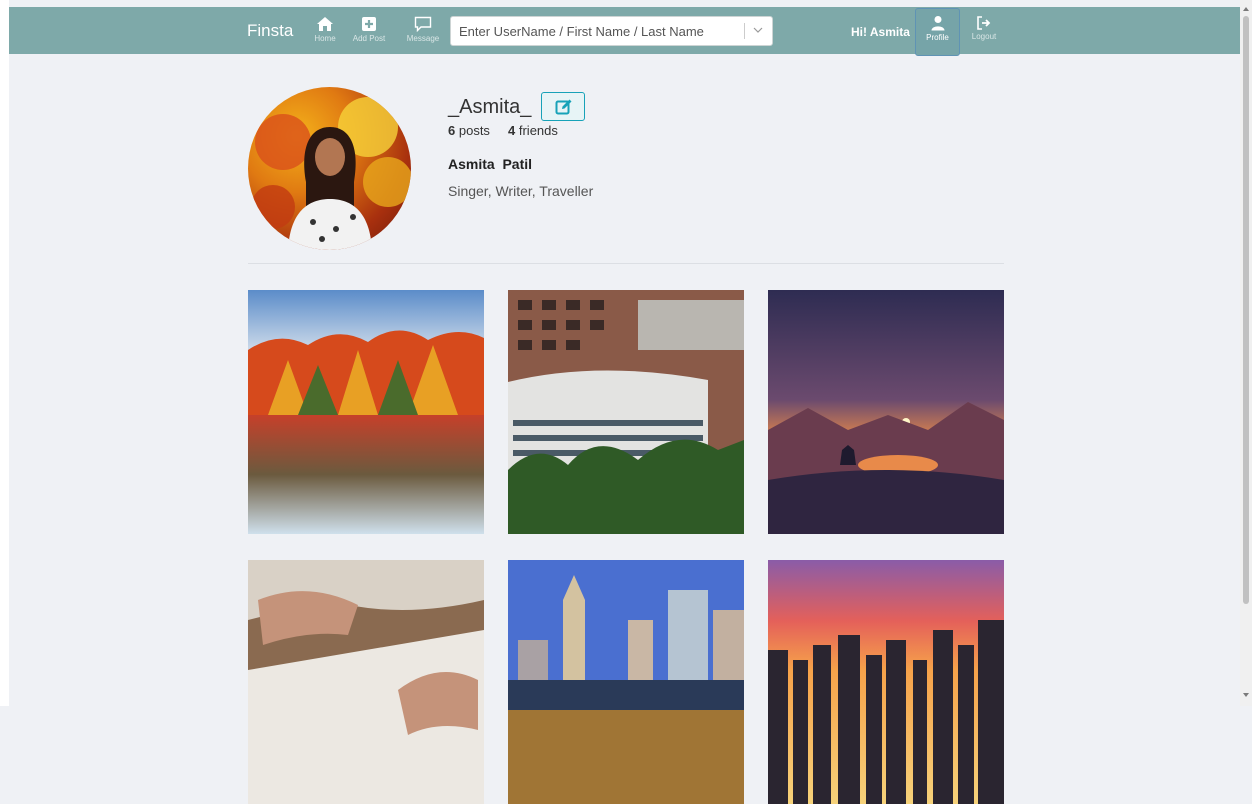  What do you see at coordinates (744, 31) in the screenshot?
I see `search-separator` at bounding box center [744, 31].